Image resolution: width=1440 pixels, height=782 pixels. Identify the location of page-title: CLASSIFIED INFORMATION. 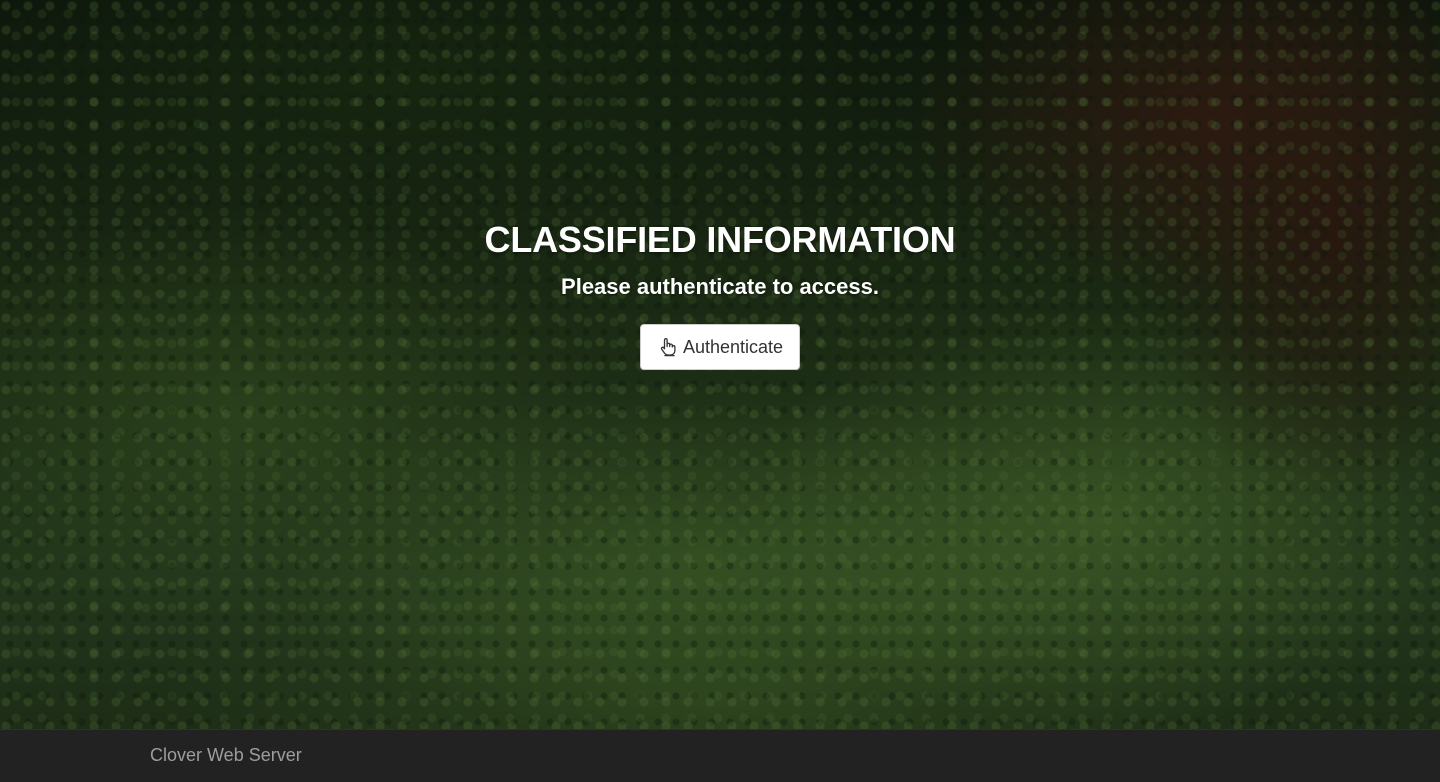
(720, 239).